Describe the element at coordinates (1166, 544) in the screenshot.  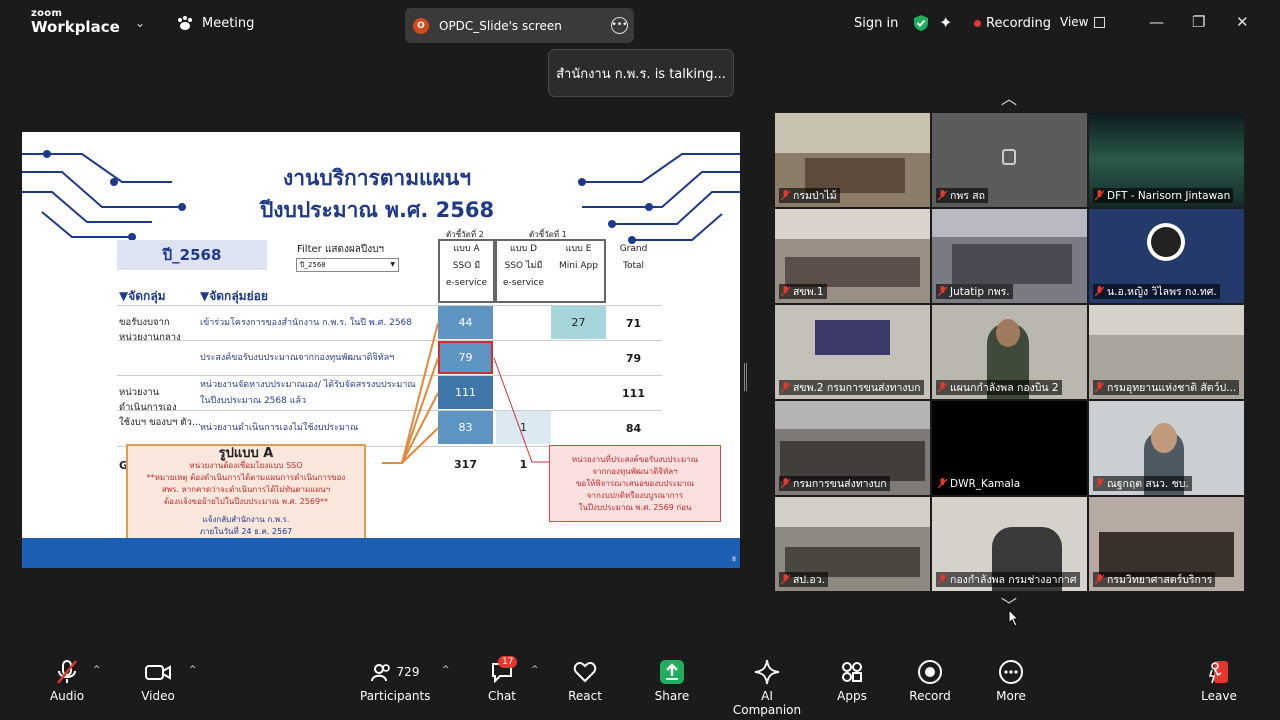
I see `participant-tile: กรมวิทยาศาสตร์บริการ` at that location.